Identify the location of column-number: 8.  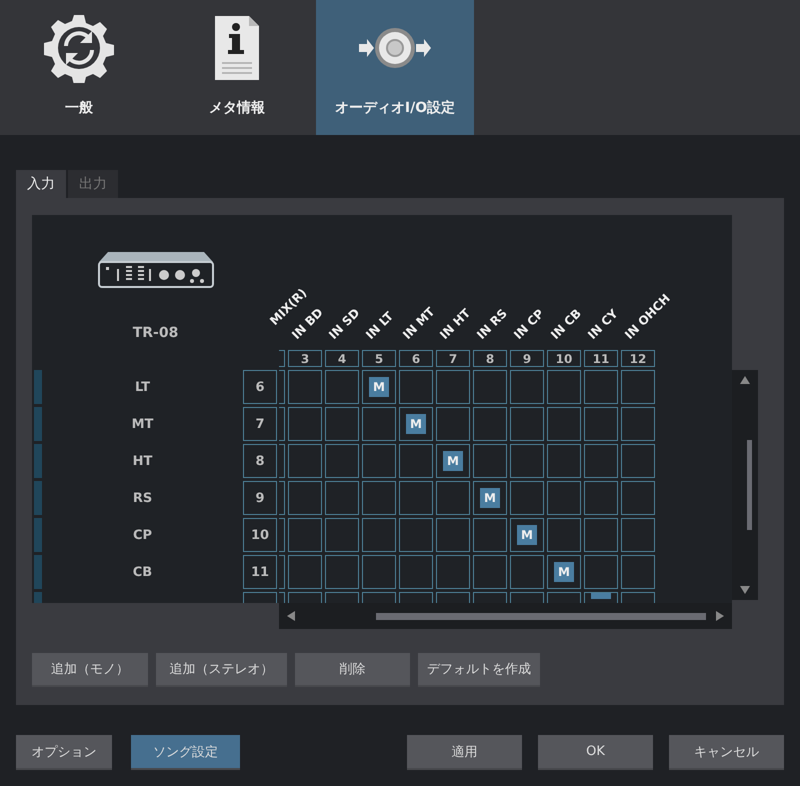
(490, 358).